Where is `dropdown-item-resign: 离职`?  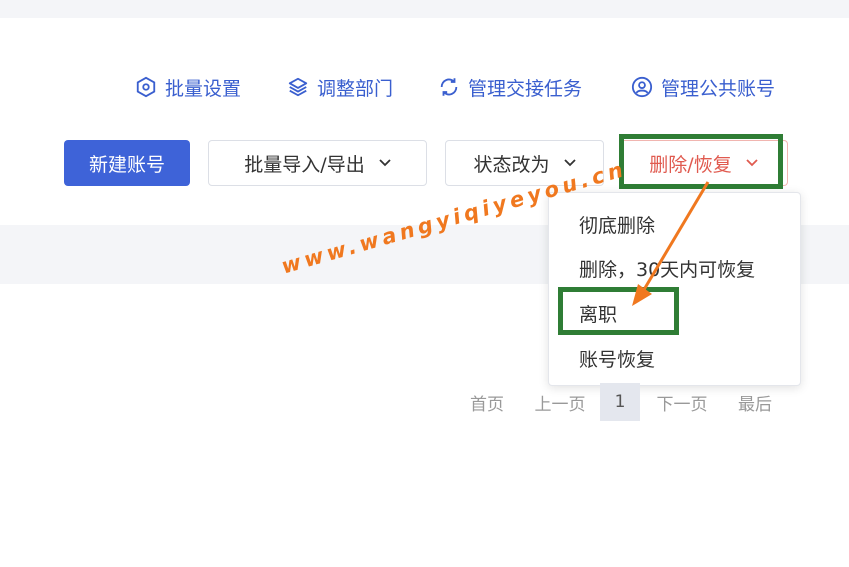 dropdown-item-resign: 离职 is located at coordinates (598, 313).